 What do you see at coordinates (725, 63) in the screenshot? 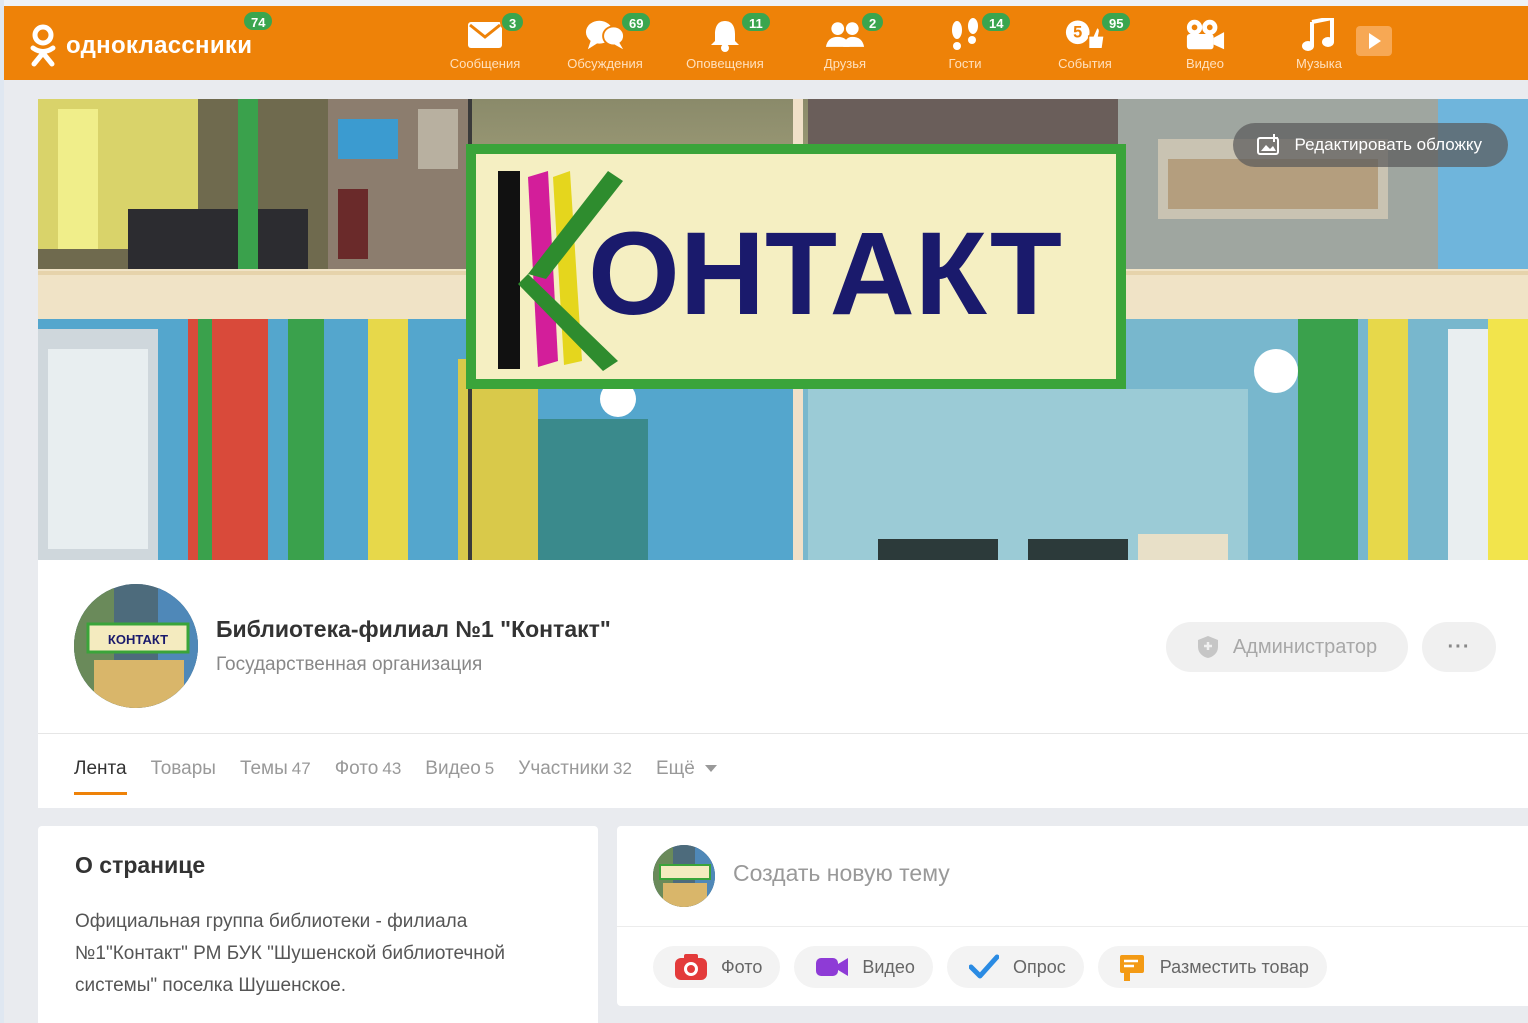
I see `nav-label: Оповещения` at bounding box center [725, 63].